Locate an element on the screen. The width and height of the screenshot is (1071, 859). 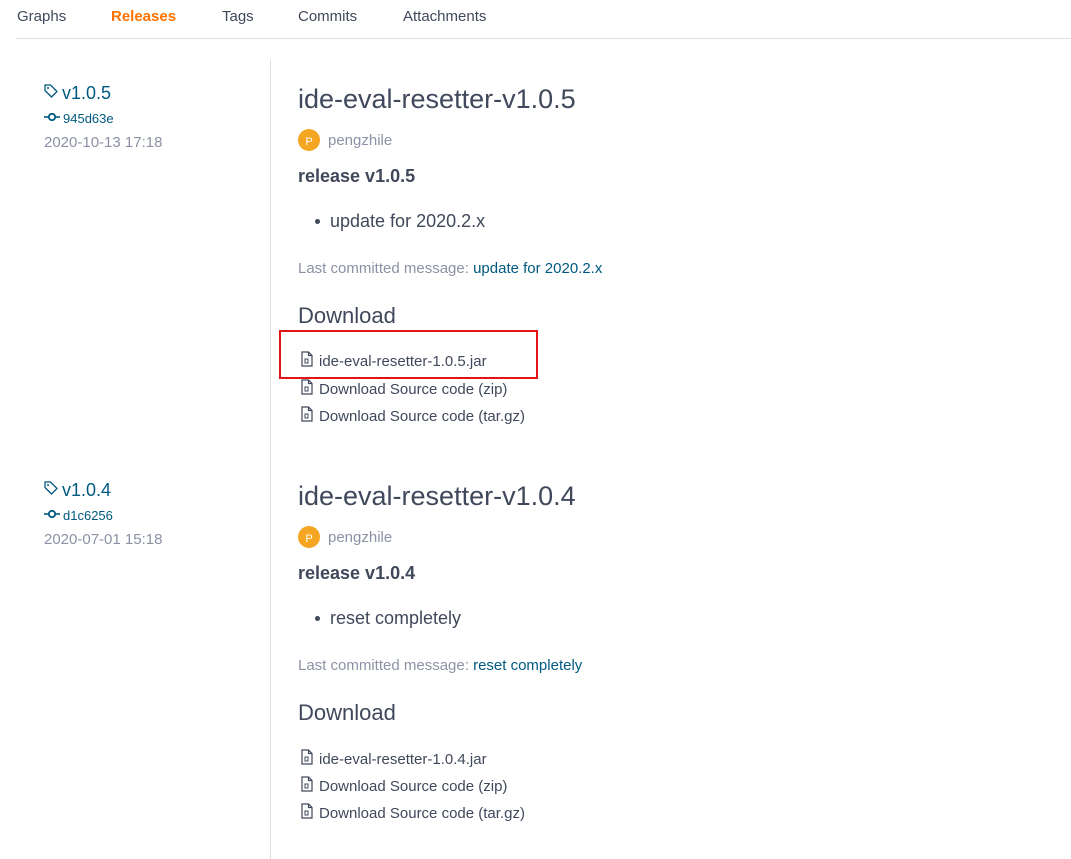
release-note-text: reset completely is located at coordinates (396, 618).